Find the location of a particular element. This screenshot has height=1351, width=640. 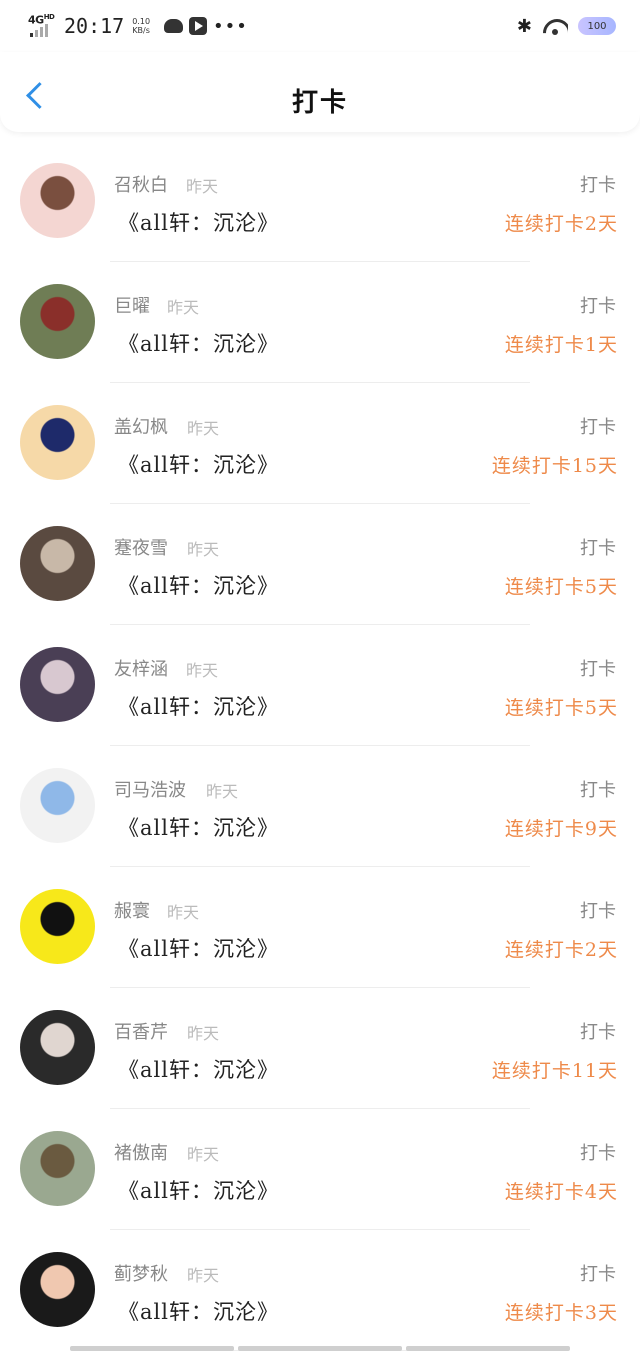

streak-count: 连续打卡15天 is located at coordinates (554, 466).